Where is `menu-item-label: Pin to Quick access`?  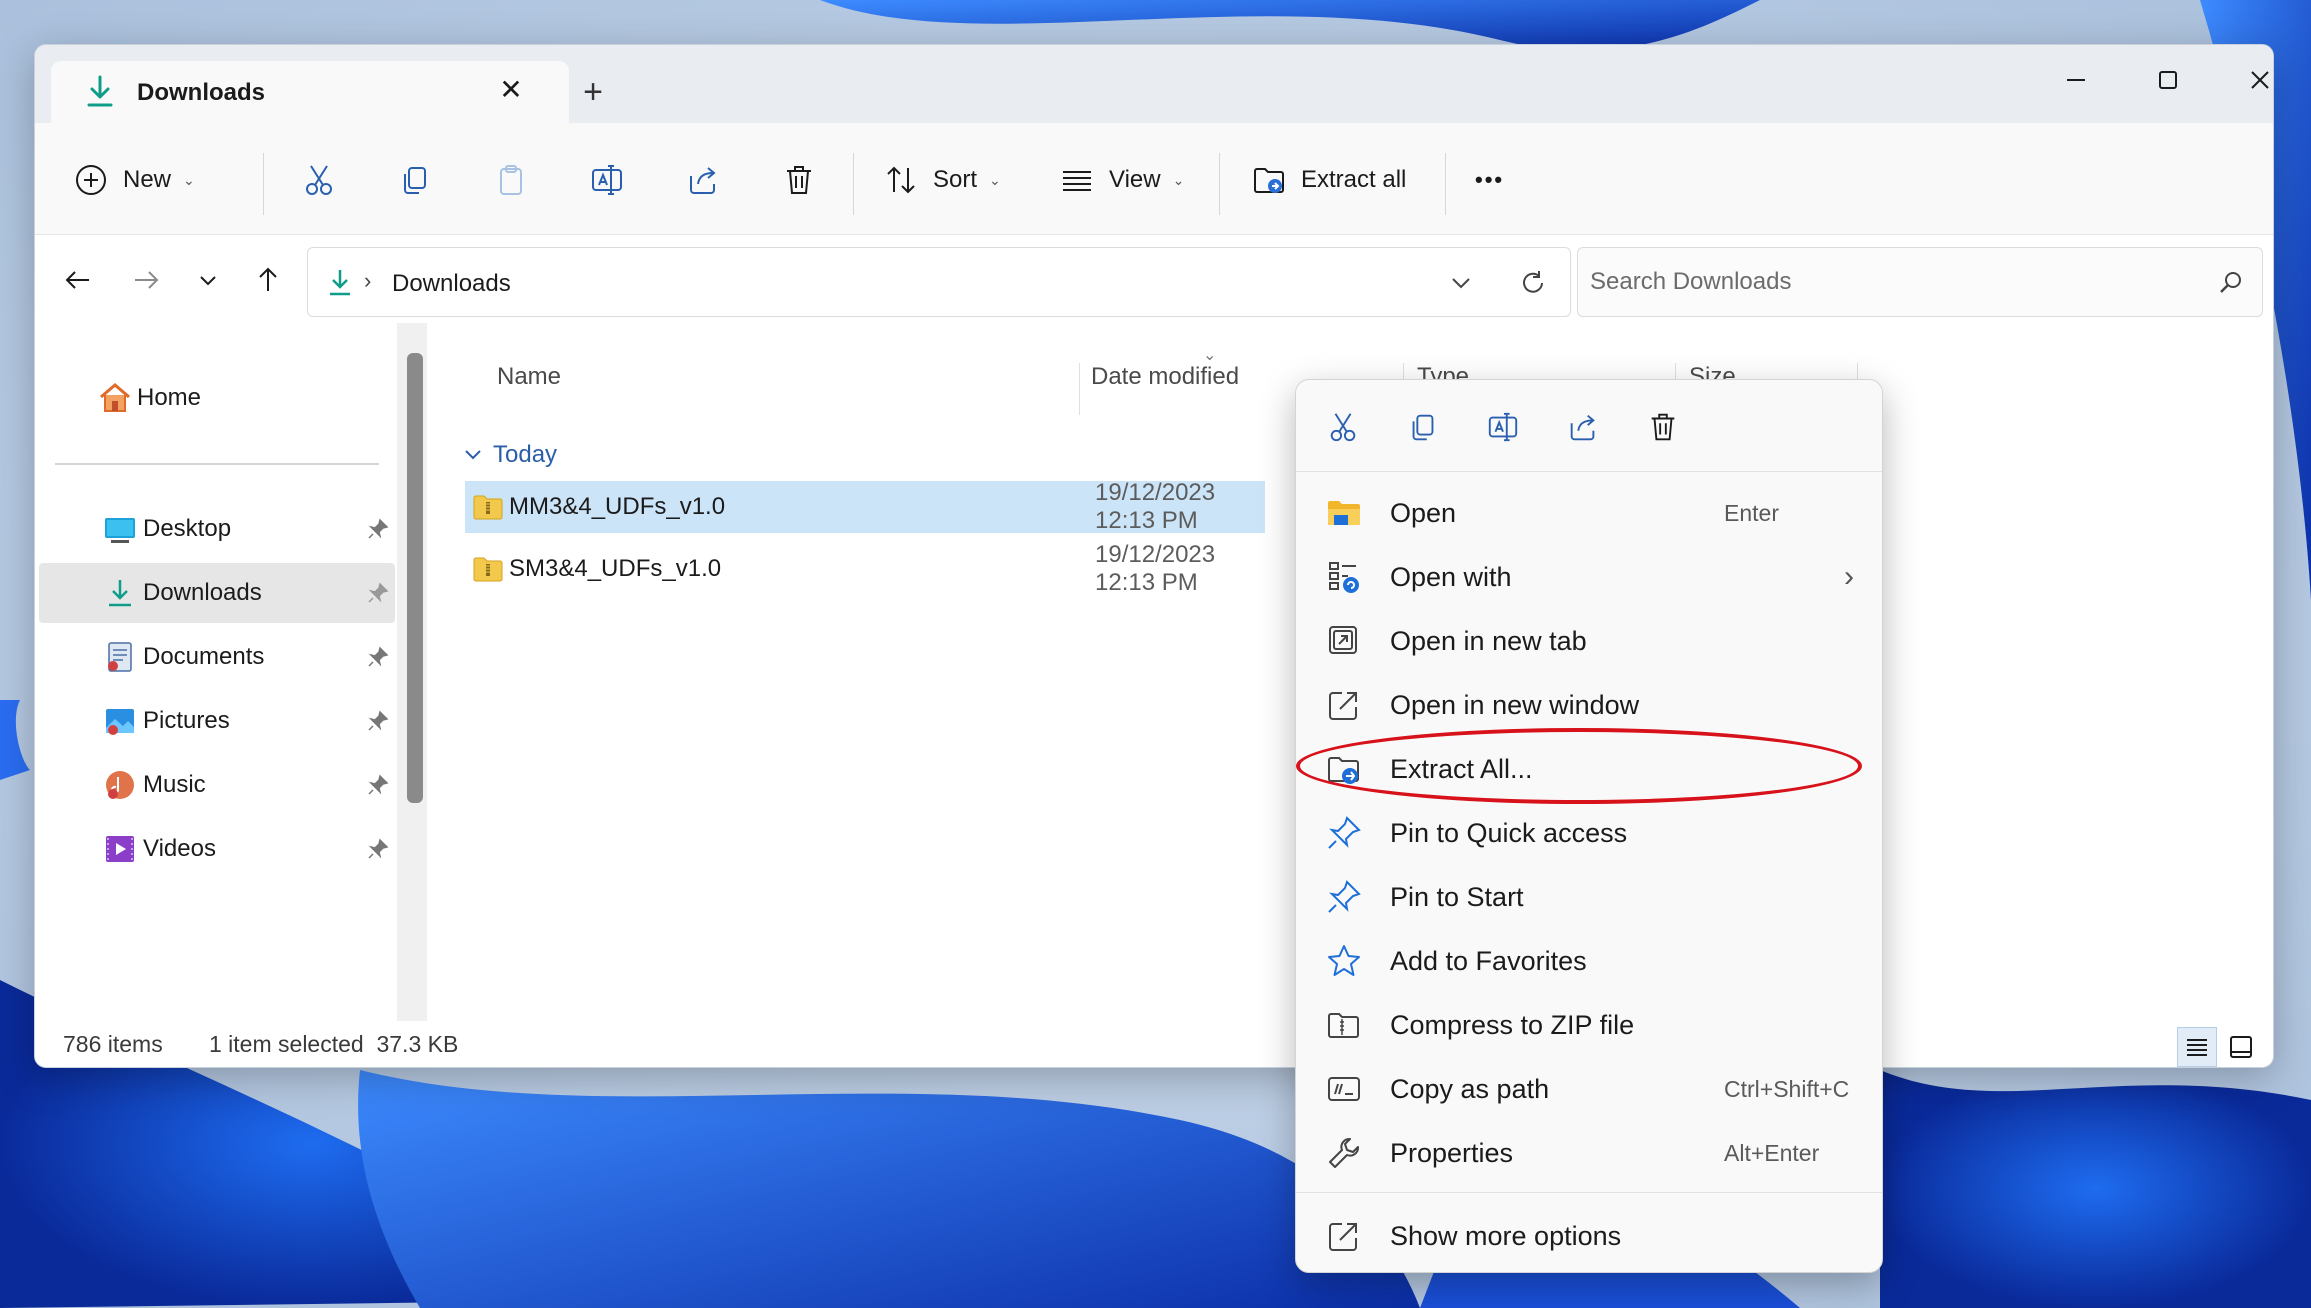 menu-item-label: Pin to Quick access is located at coordinates (1509, 832).